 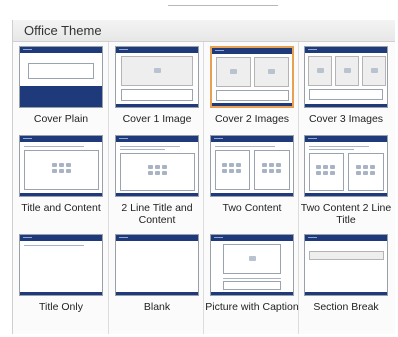 I want to click on layout-label: 2 Line Title and Content, so click(x=157, y=214).